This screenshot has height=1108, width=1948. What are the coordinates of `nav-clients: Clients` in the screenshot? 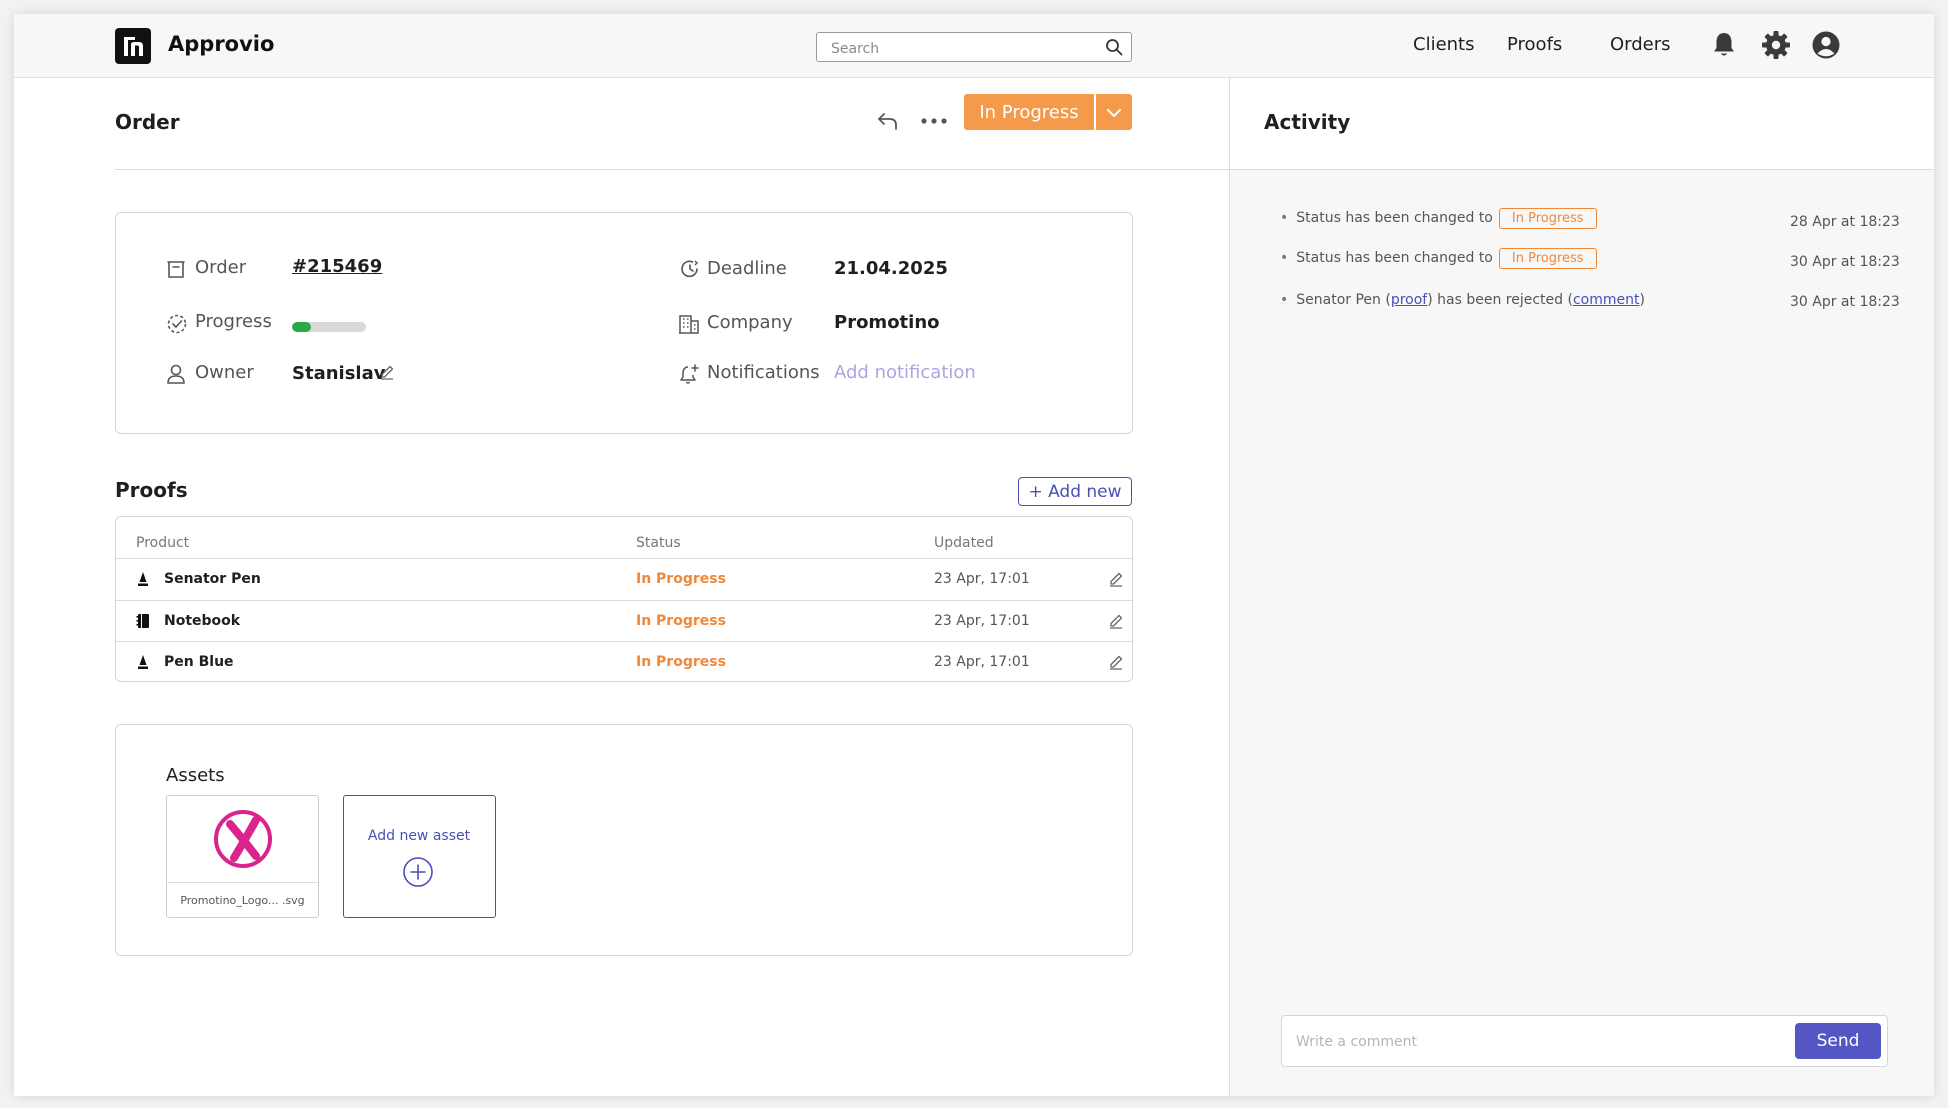 It's located at (1444, 44).